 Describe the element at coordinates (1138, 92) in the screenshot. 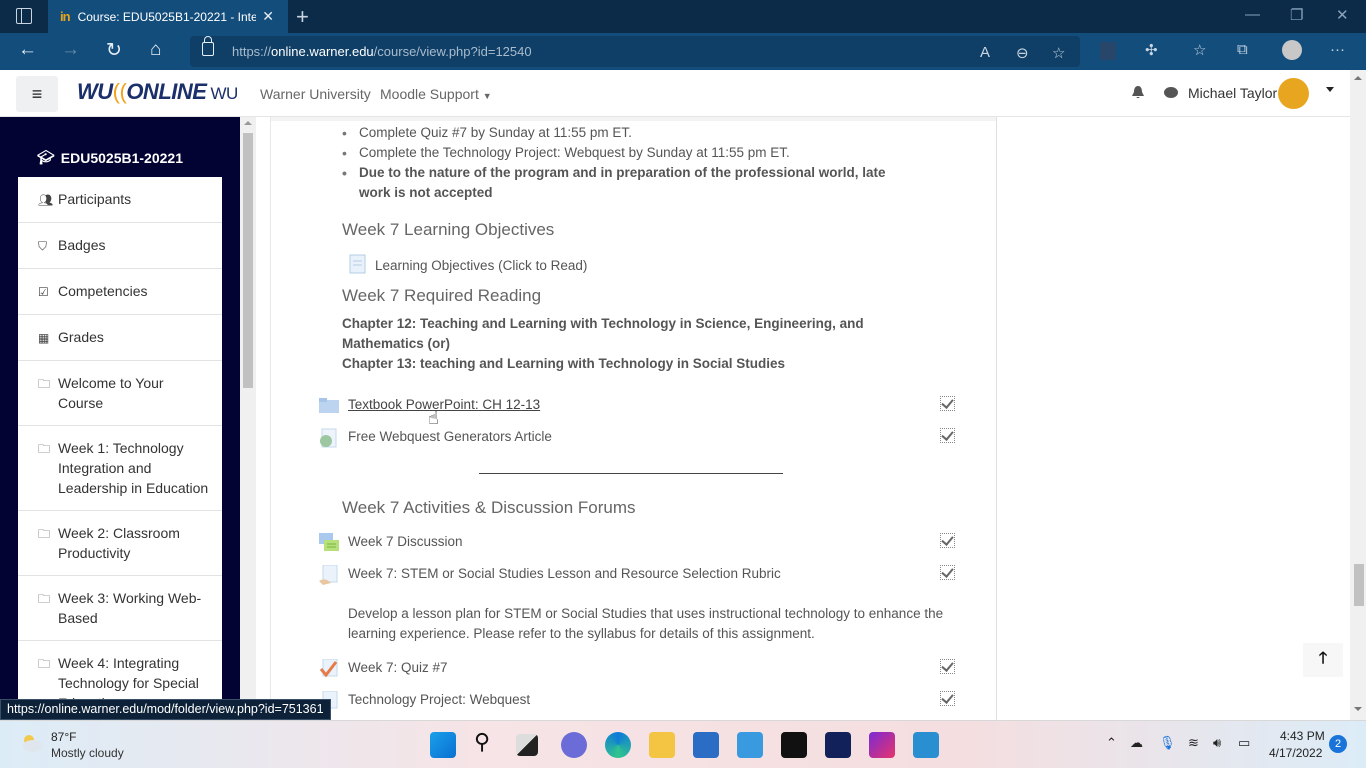

I see `notifications-bell-icon` at that location.